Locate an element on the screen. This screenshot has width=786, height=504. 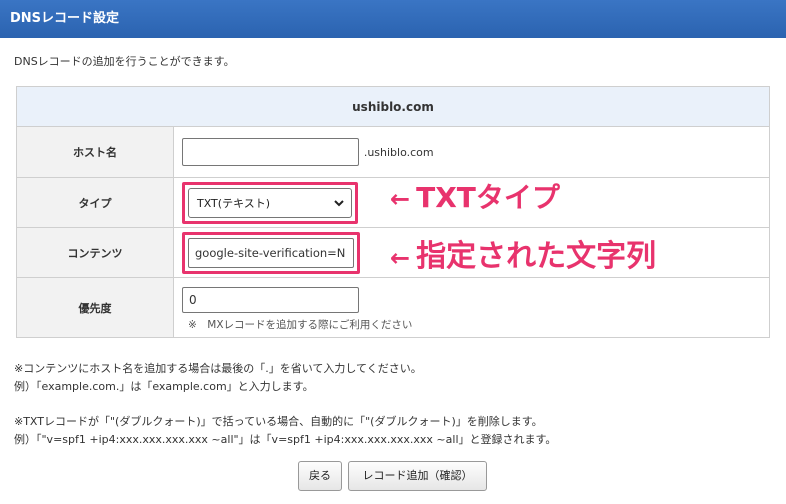
note-line: 例）「example.com.」は「example.com」と入力します。 is located at coordinates (164, 386).